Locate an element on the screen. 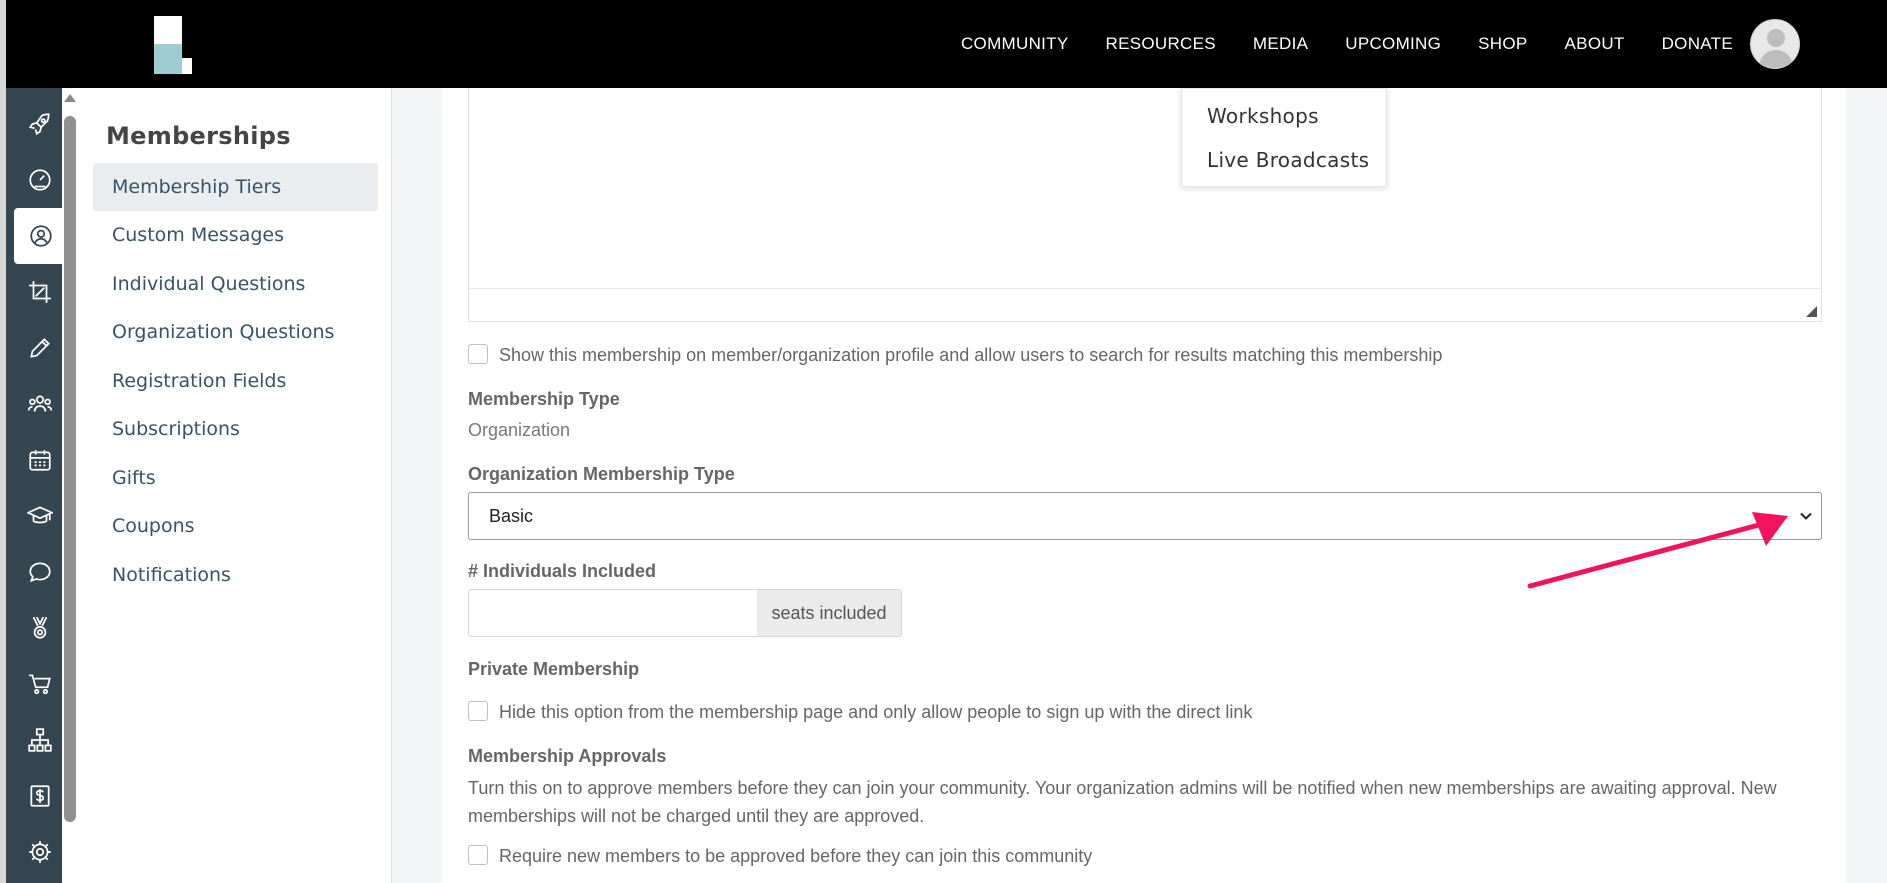 The width and height of the screenshot is (1887, 883). user-circle-icon is located at coordinates (41, 236).